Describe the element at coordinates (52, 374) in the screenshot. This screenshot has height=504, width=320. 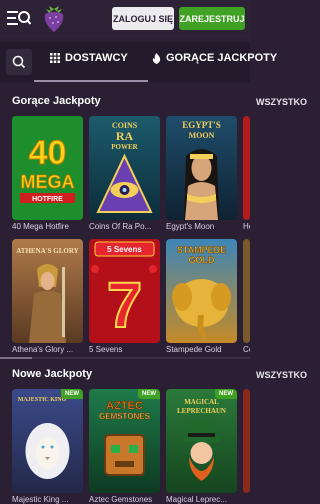
I see `section-title-new-jackpots: Nowe Jackpoty` at that location.